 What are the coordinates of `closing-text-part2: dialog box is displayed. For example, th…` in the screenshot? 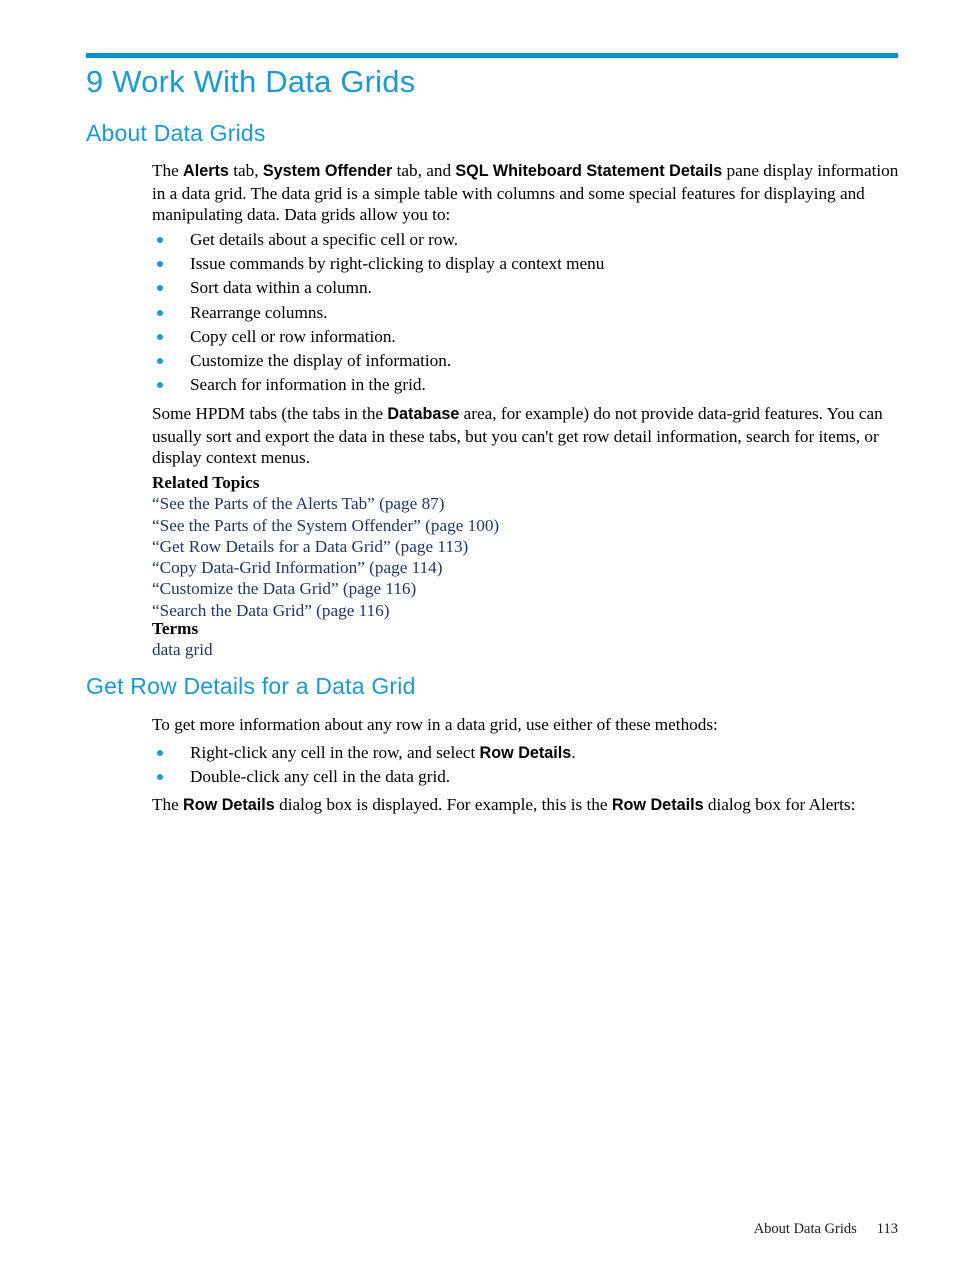 It's located at (443, 804).